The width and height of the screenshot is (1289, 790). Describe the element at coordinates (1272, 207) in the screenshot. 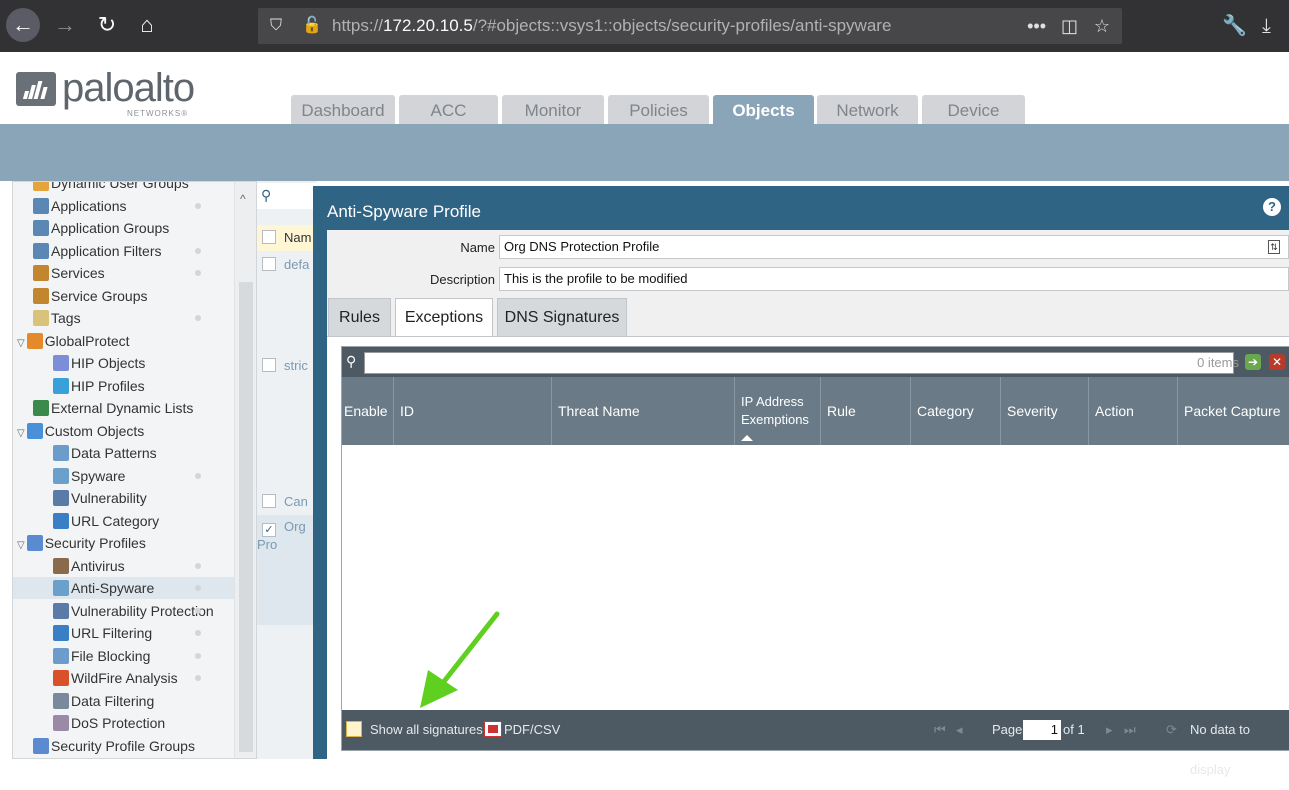

I see `help-icon: ?` at that location.